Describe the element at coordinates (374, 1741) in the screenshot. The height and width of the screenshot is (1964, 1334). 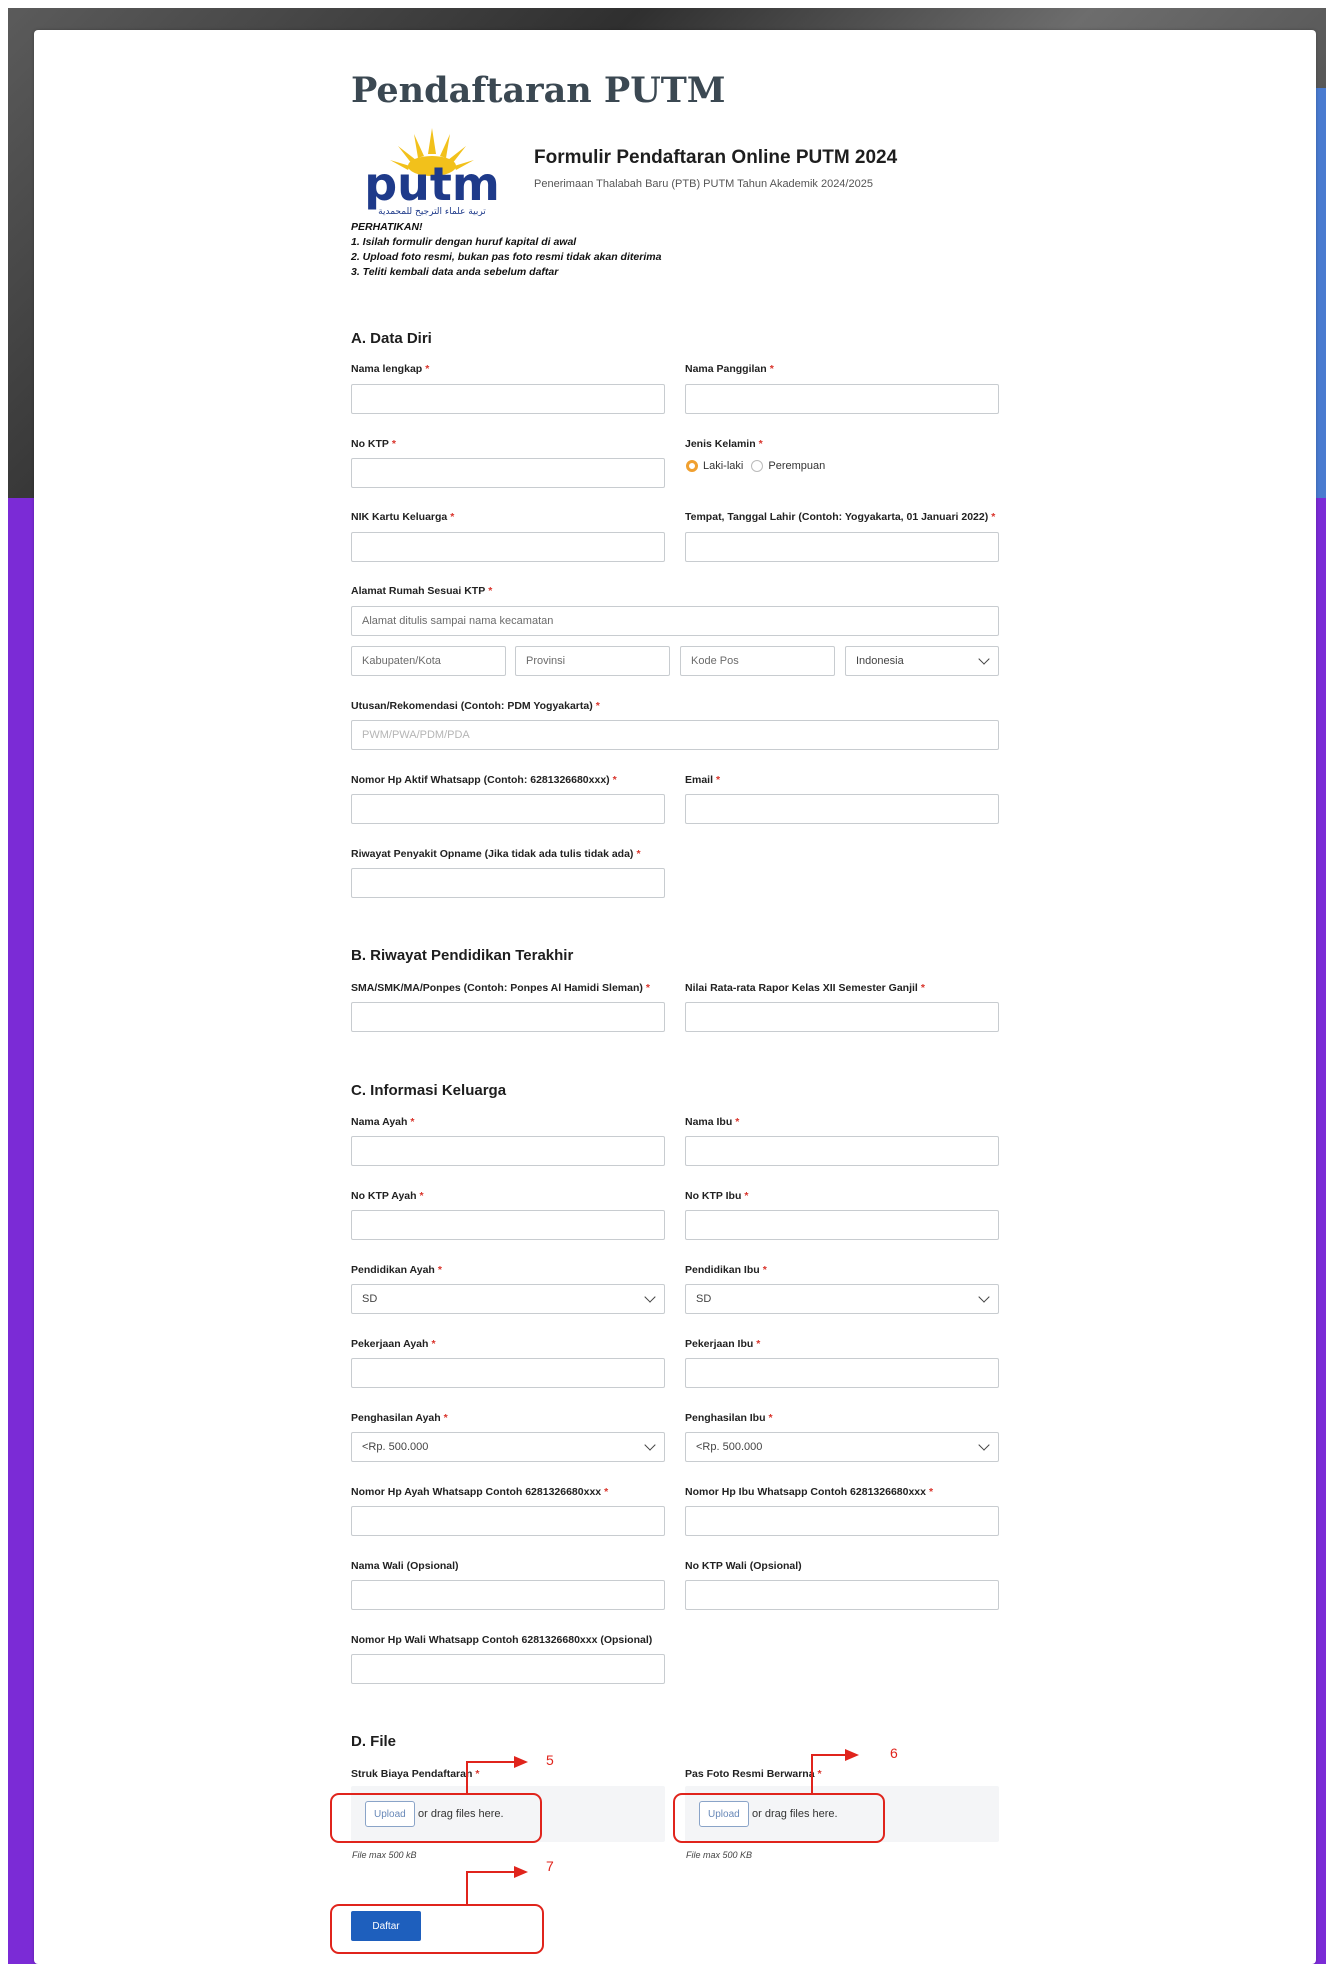
I see `section-title-file: D. File` at that location.